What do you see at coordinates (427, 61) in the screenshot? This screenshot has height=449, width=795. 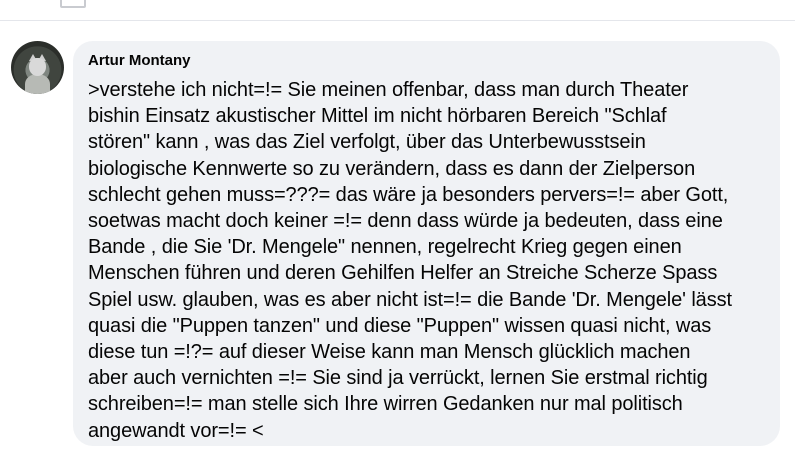 I see `author-name: Artur Montany` at bounding box center [427, 61].